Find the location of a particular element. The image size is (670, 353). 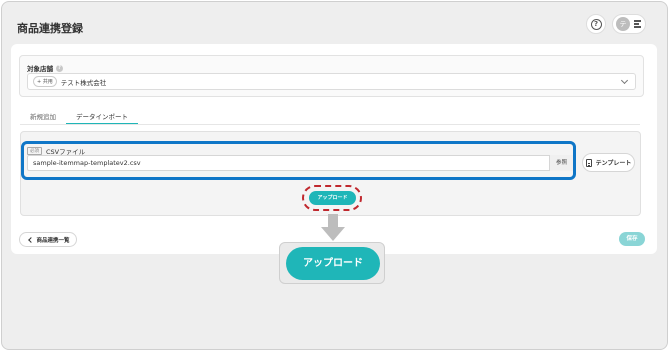

document-icon is located at coordinates (588, 162).